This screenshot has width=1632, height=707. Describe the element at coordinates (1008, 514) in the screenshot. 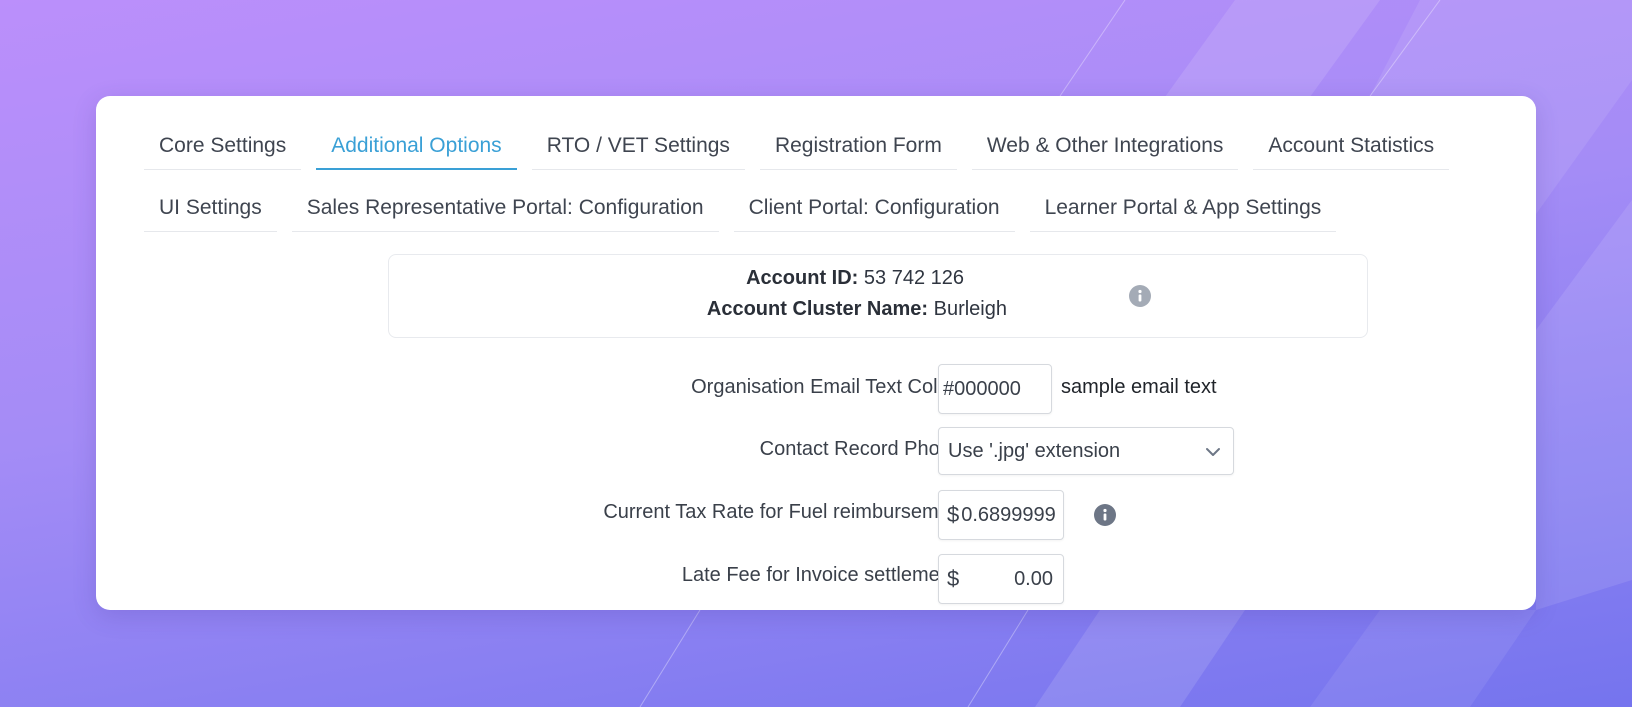

I see `tax-rate-value: 0.6899999` at that location.